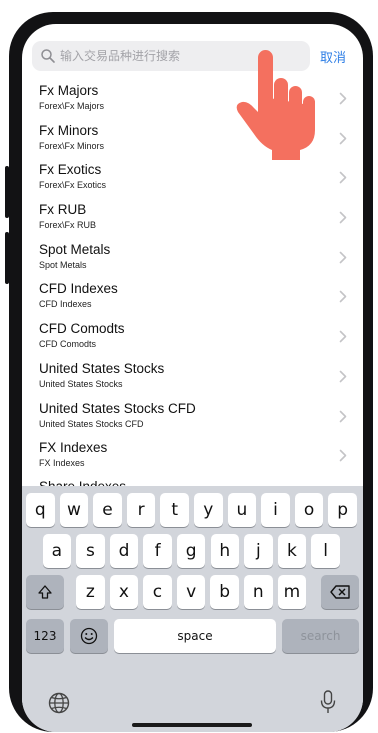 The height and width of the screenshot is (733, 378). What do you see at coordinates (192, 339) in the screenshot?
I see `list-item: CFD Comodts CFD Comodts` at bounding box center [192, 339].